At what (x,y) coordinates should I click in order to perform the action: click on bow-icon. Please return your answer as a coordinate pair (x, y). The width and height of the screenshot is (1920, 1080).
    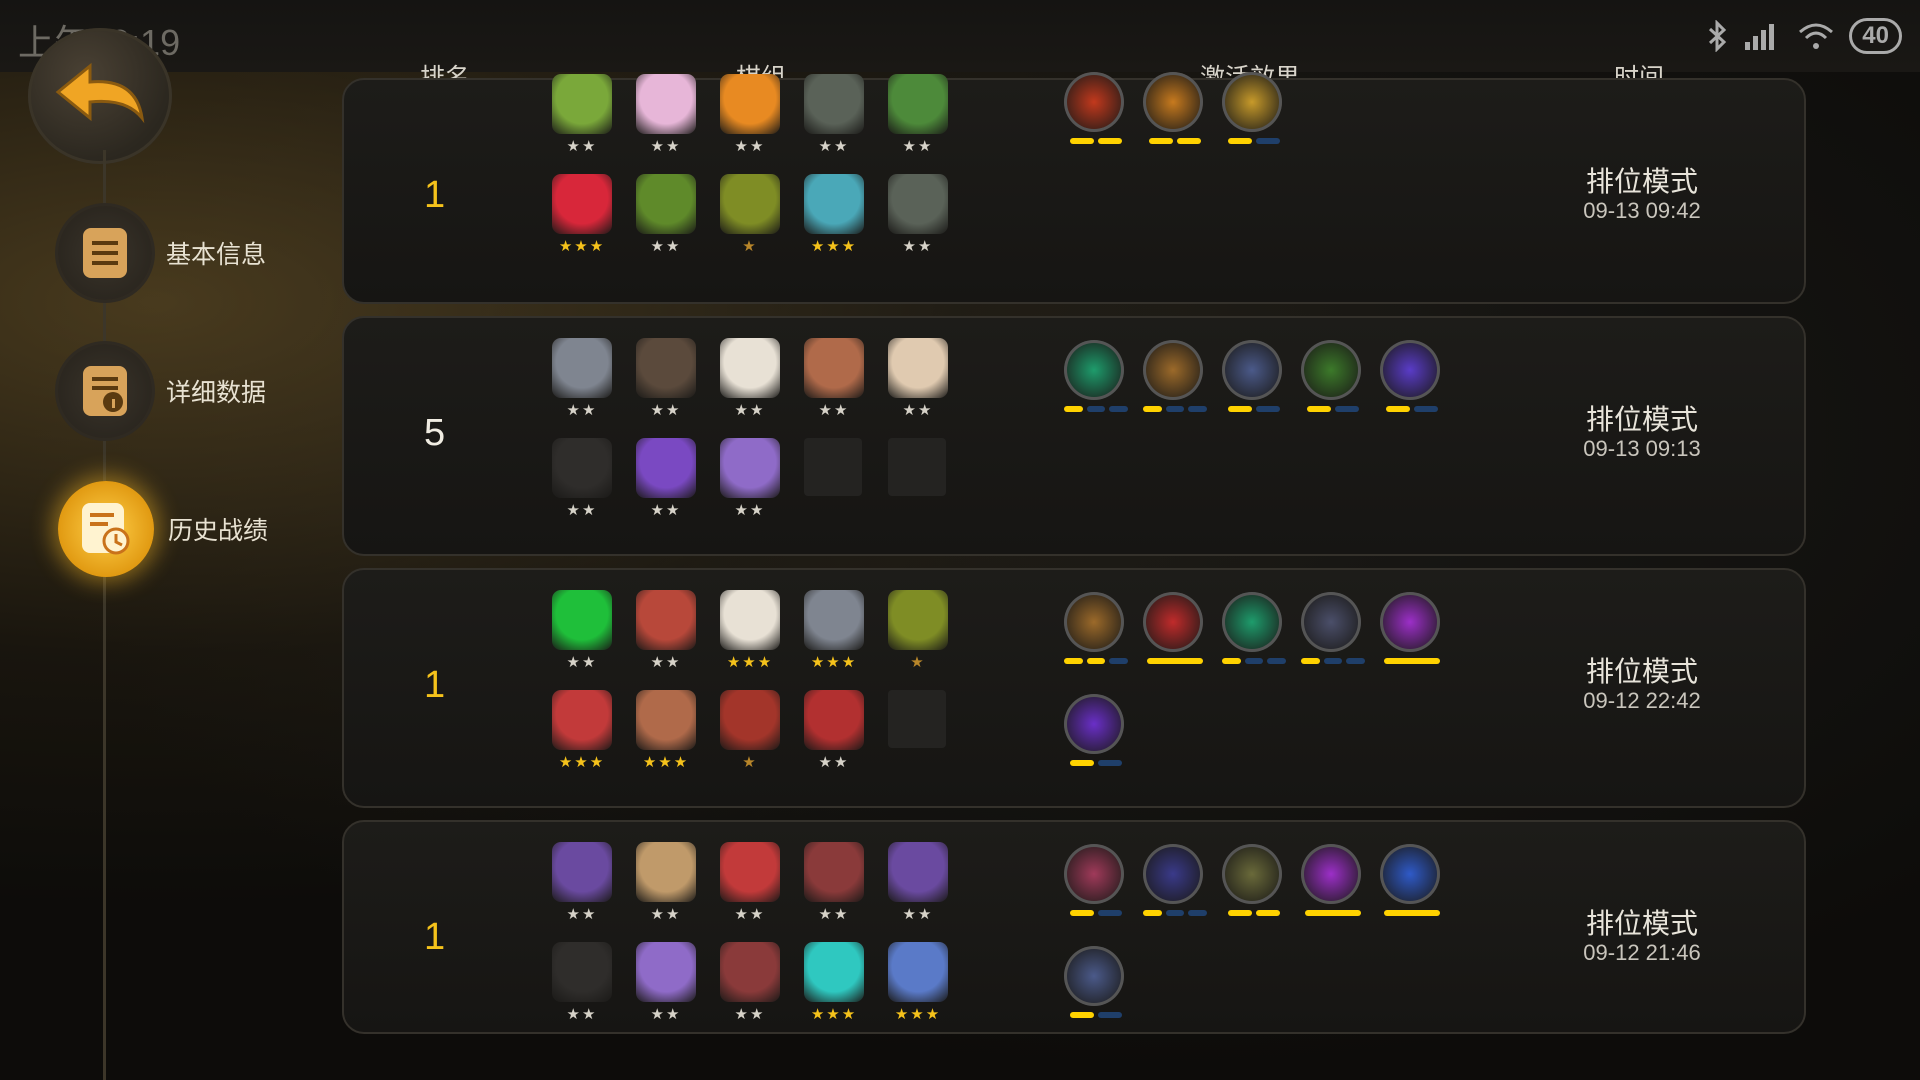
    Looking at the image, I should click on (1331, 370).